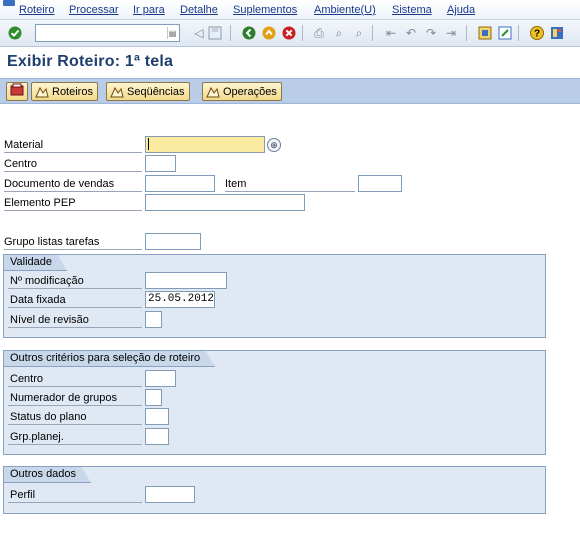 This screenshot has width=580, height=542. What do you see at coordinates (186, 280) in the screenshot?
I see `modificacao-input` at bounding box center [186, 280].